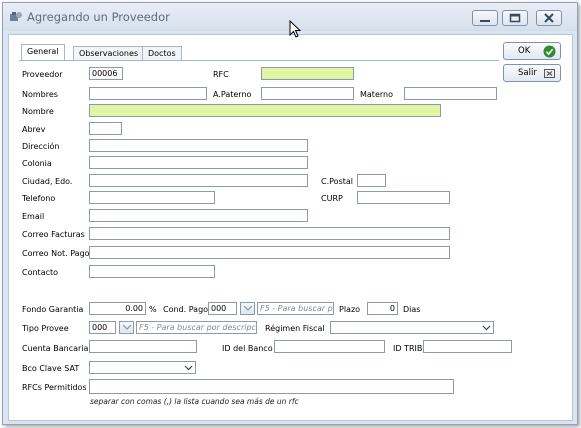 The height and width of the screenshot is (428, 581). Describe the element at coordinates (198, 180) in the screenshot. I see `ciudad-field` at that location.